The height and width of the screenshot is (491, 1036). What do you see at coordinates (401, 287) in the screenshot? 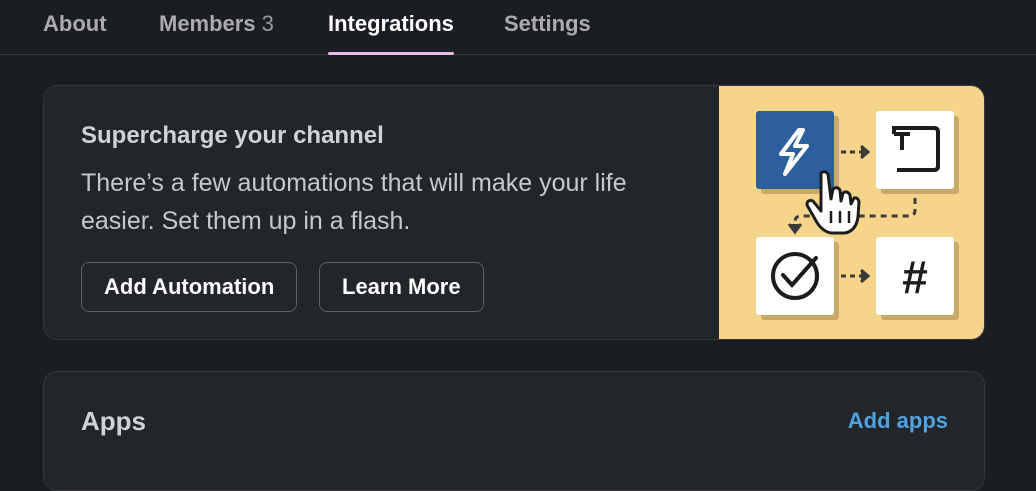
I see `learn-more-button: Learn More` at bounding box center [401, 287].